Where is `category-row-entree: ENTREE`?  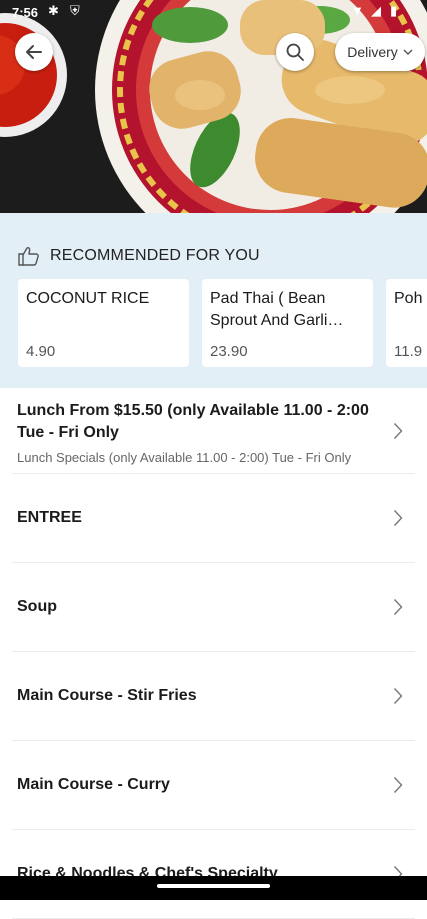 category-row-entree: ENTREE is located at coordinates (213, 518).